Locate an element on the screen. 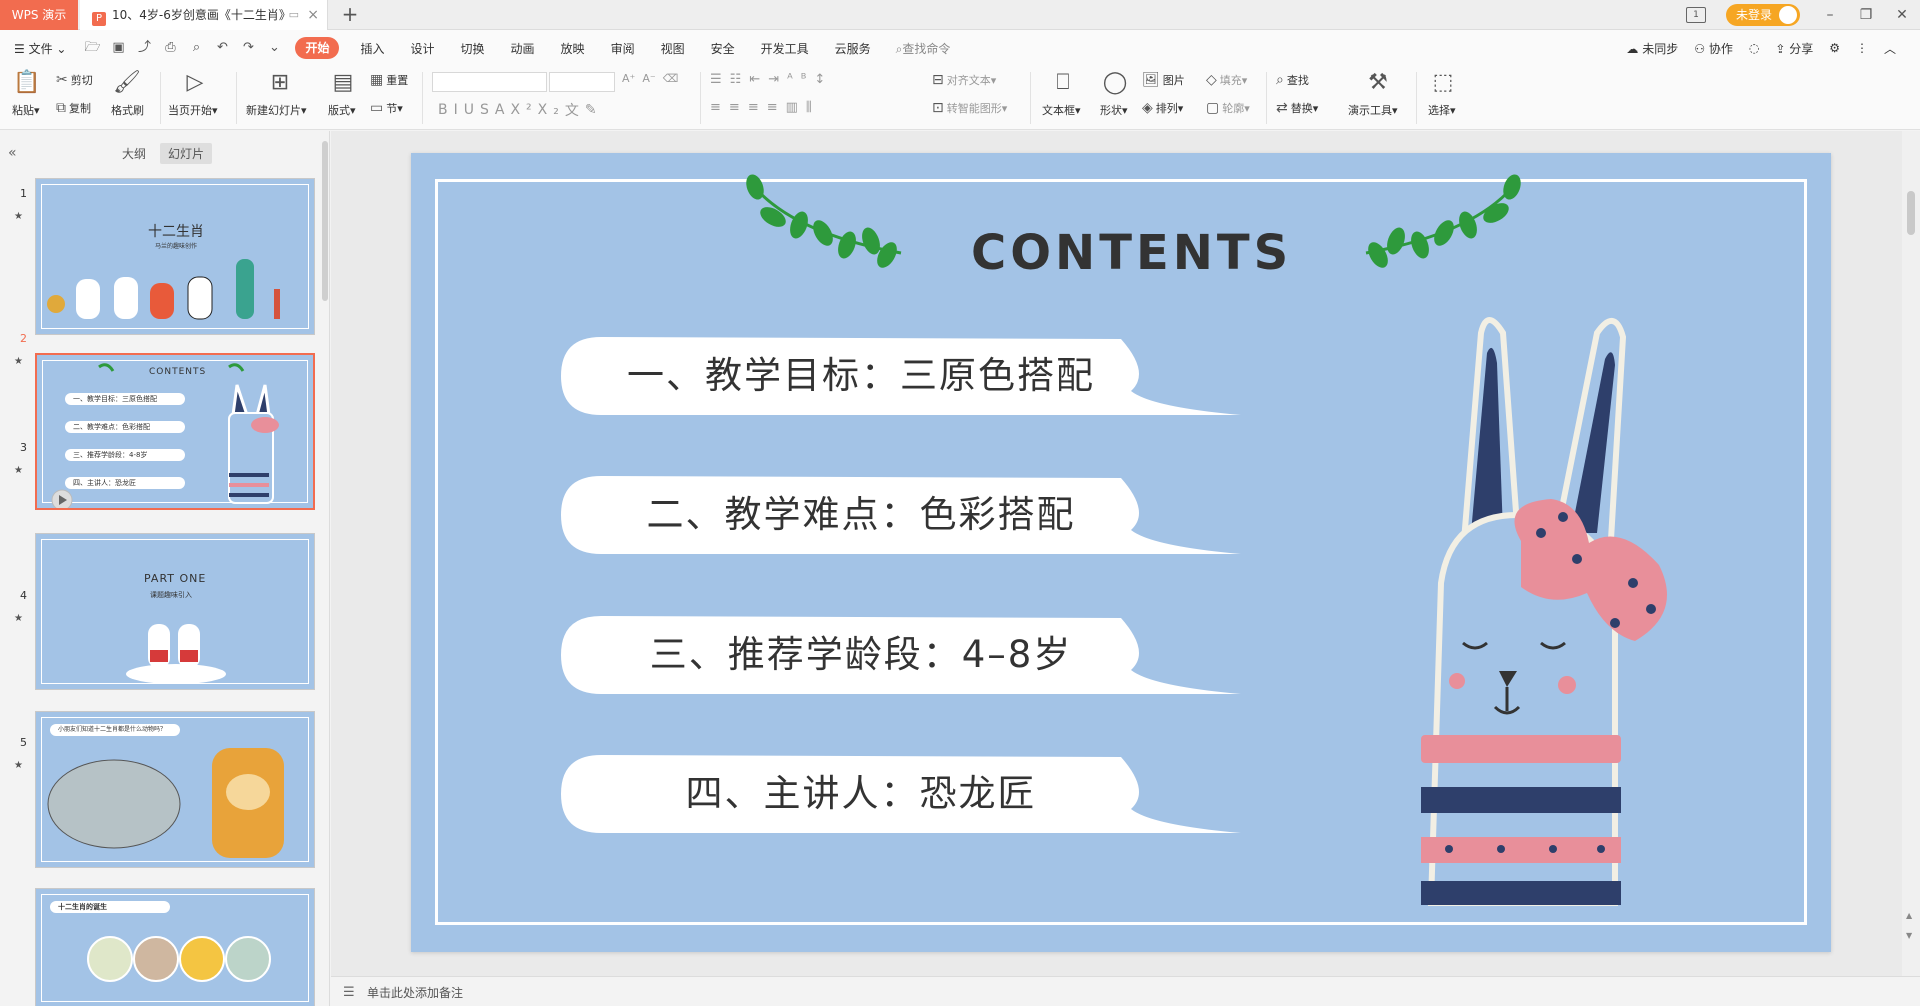 The height and width of the screenshot is (1006, 1920). monitor-icon: ▭ is located at coordinates (294, 15).